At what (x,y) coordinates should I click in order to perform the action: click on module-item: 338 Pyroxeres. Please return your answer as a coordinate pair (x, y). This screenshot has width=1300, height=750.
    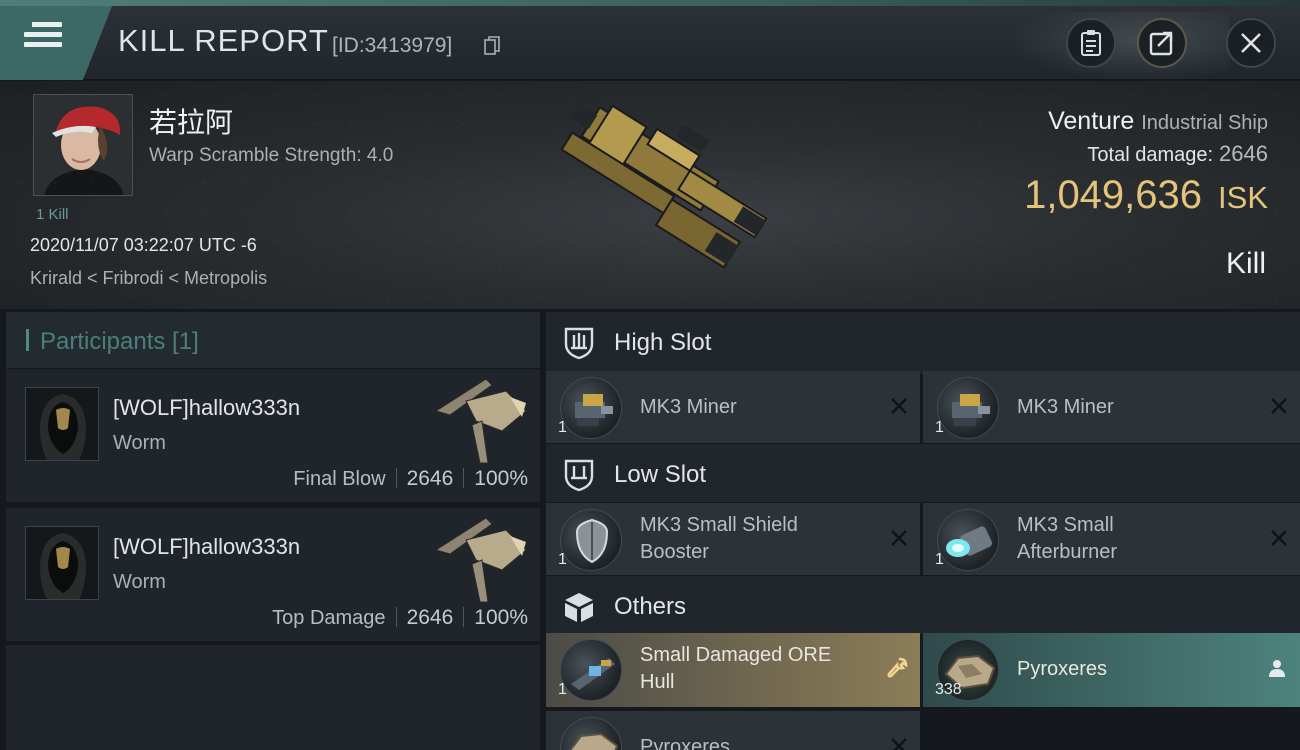
    Looking at the image, I should click on (1111, 670).